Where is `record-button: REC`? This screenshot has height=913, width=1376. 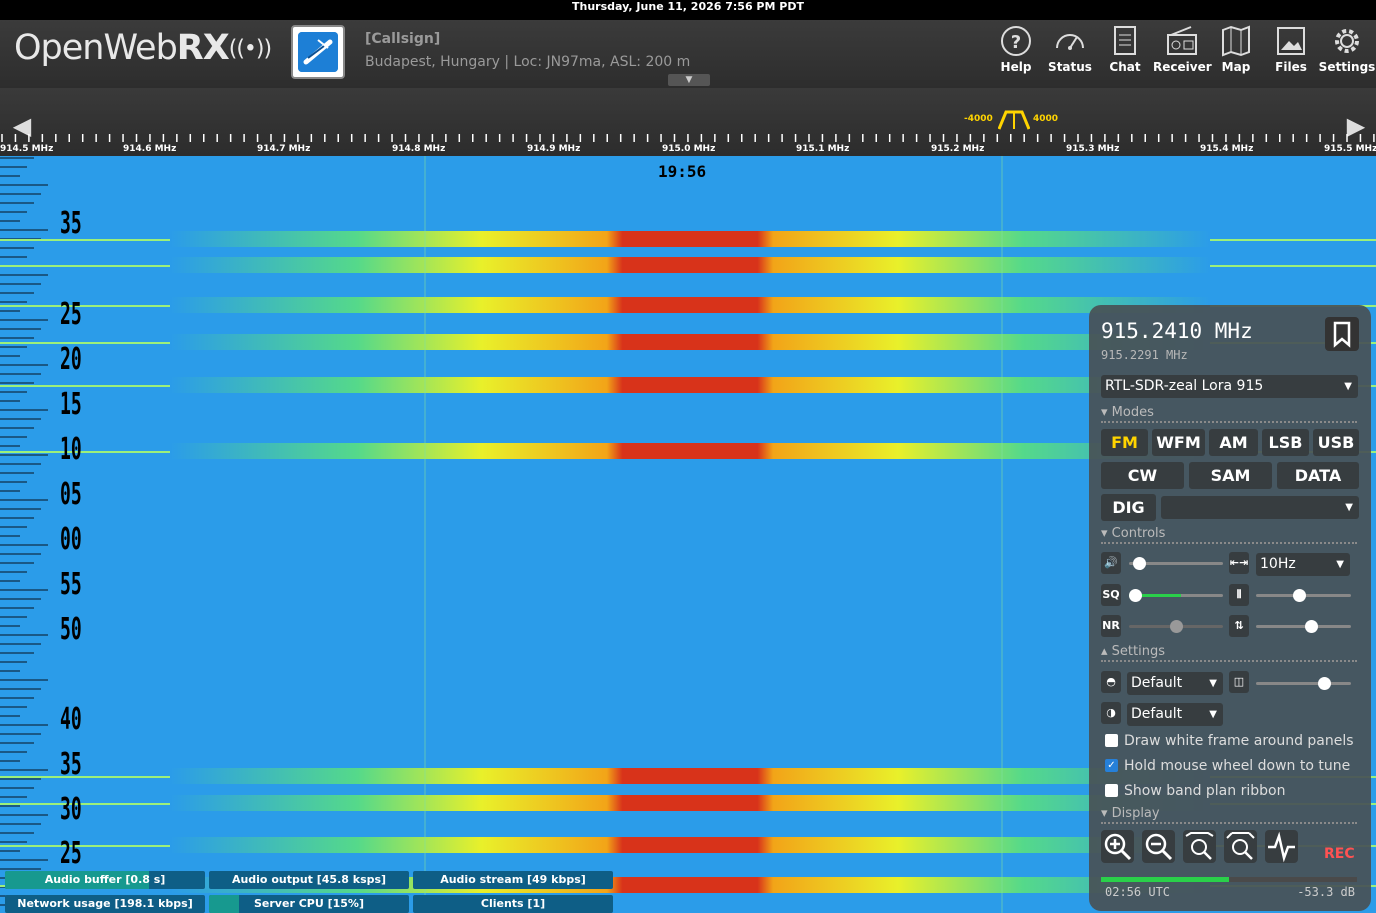
record-button: REC is located at coordinates (1339, 854).